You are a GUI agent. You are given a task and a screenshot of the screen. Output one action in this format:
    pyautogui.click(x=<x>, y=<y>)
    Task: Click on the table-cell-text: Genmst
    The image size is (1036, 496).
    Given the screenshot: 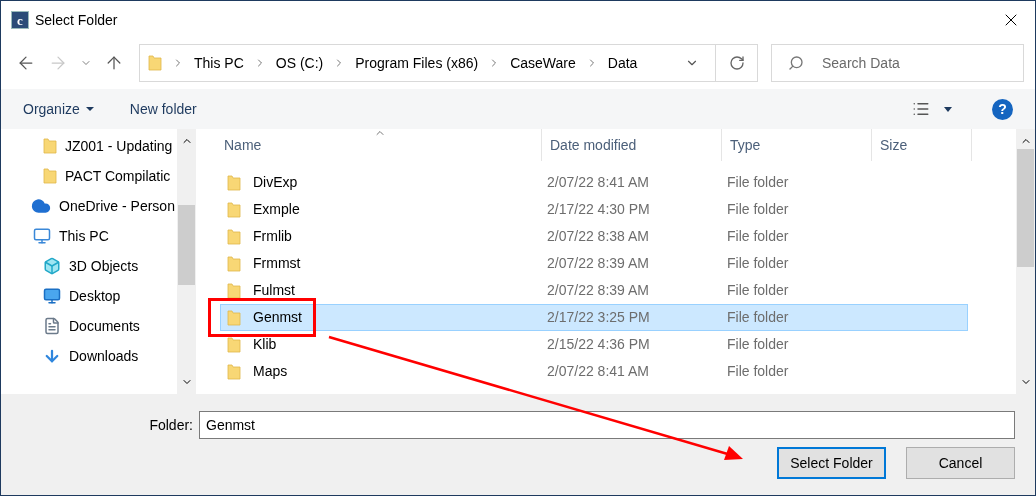 What is the action you would take?
    pyautogui.click(x=277, y=317)
    